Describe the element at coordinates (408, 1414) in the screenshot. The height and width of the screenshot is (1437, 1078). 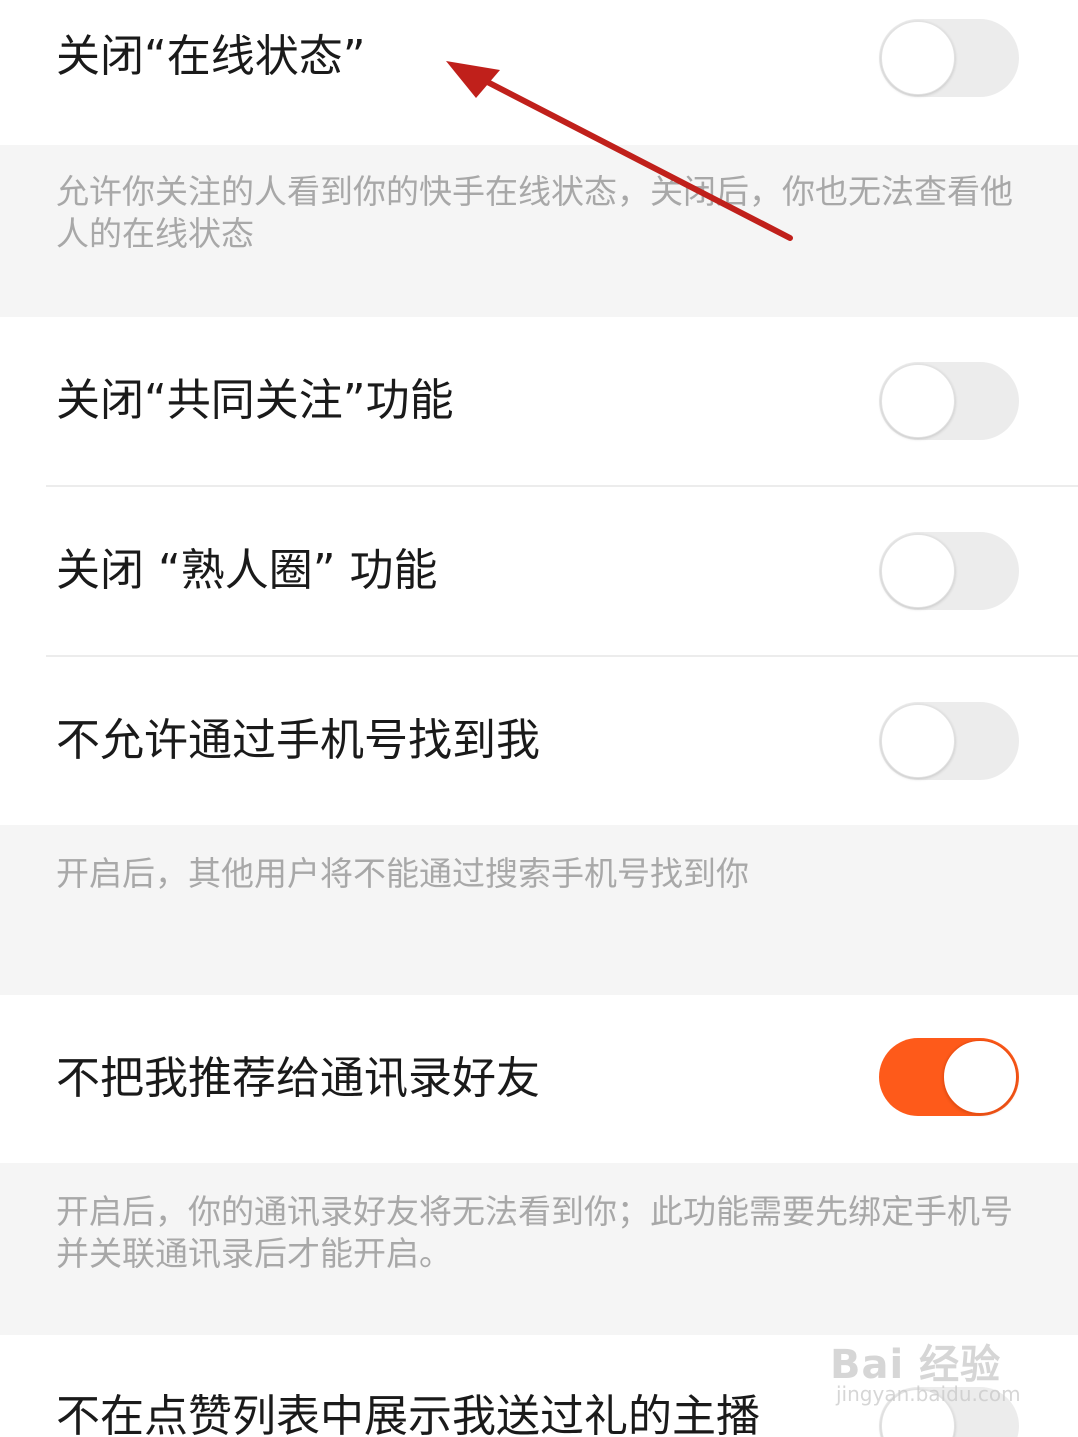
I see `setting-label-gift-anchors: 不在点赞列表中展示我送过礼的主播` at that location.